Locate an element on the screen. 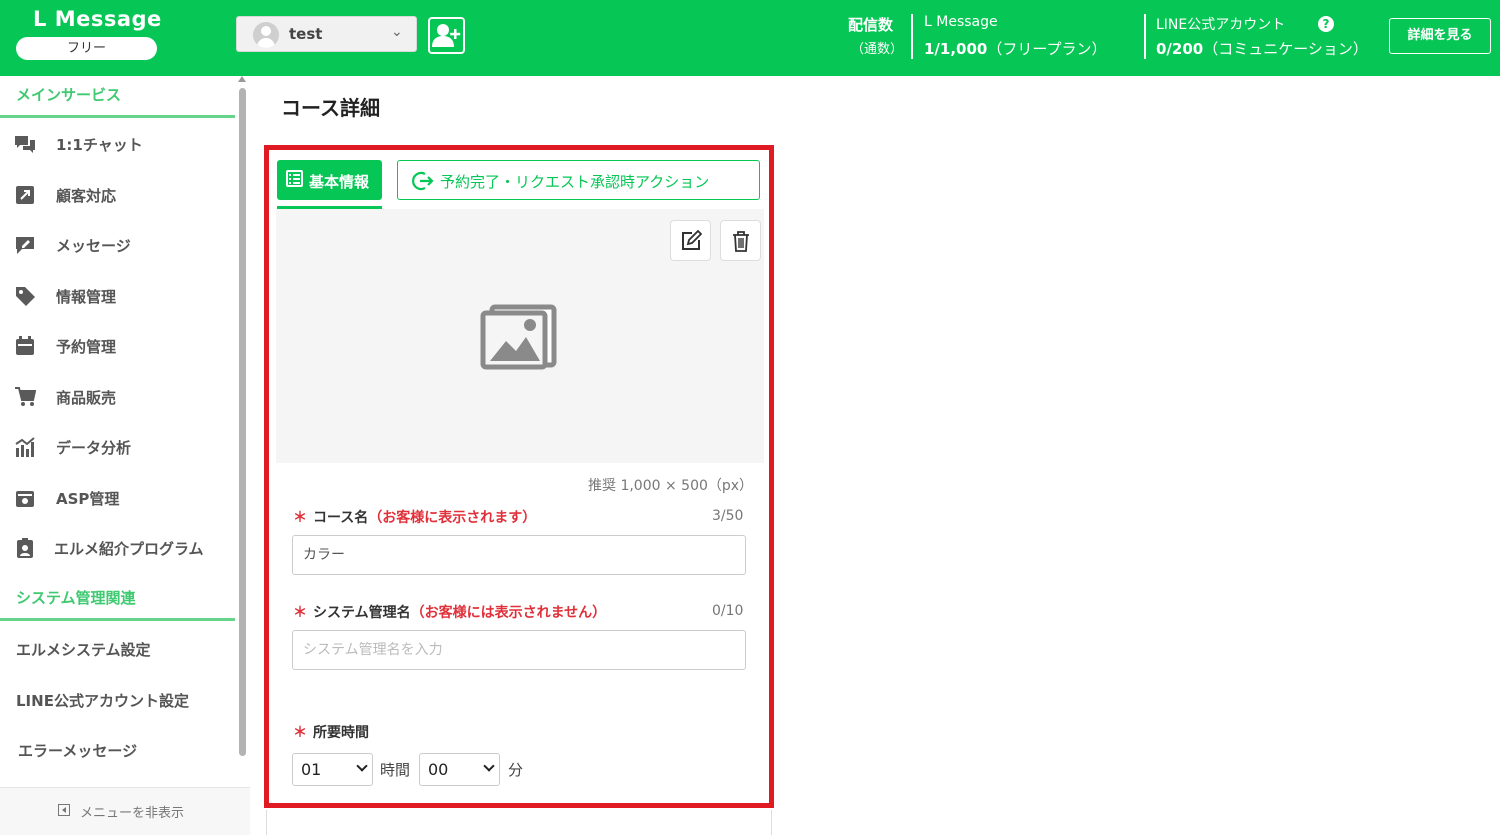 The height and width of the screenshot is (835, 1500). sidebar-item-customer: 顧客対応 is located at coordinates (117, 195).